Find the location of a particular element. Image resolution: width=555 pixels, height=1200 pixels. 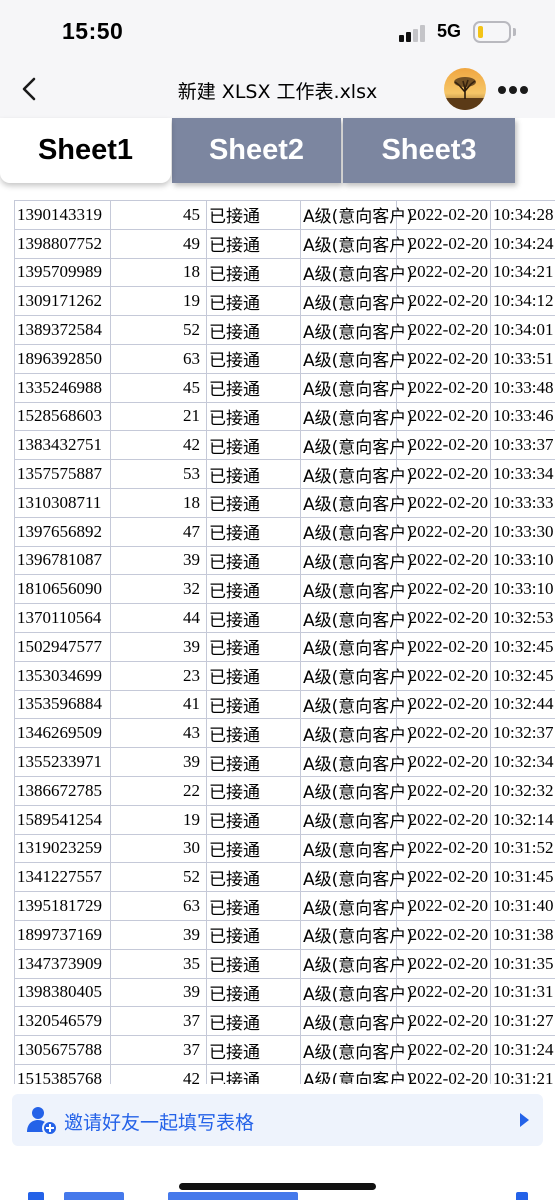

time-cell: 10:33:34 is located at coordinates (522, 474).